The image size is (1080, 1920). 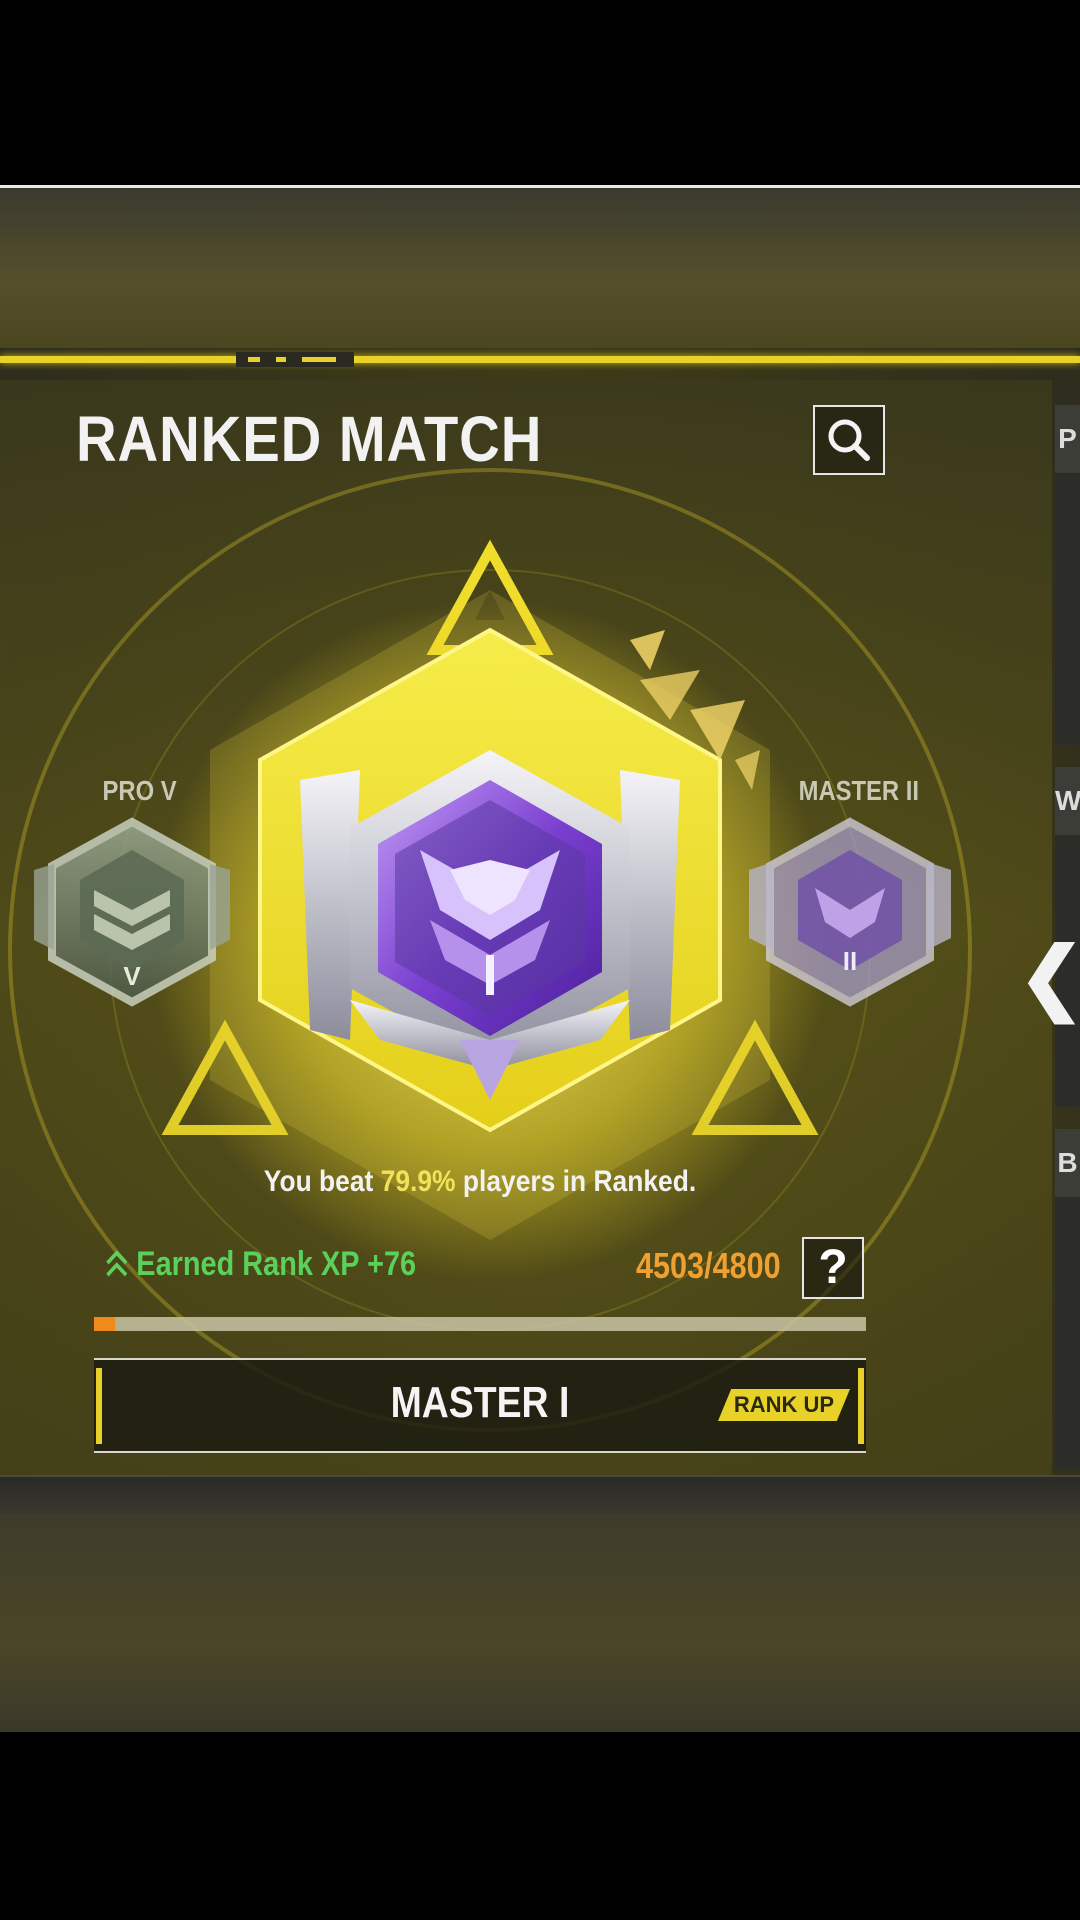 What do you see at coordinates (490, 925) in the screenshot?
I see `master-i-badge-icon` at bounding box center [490, 925].